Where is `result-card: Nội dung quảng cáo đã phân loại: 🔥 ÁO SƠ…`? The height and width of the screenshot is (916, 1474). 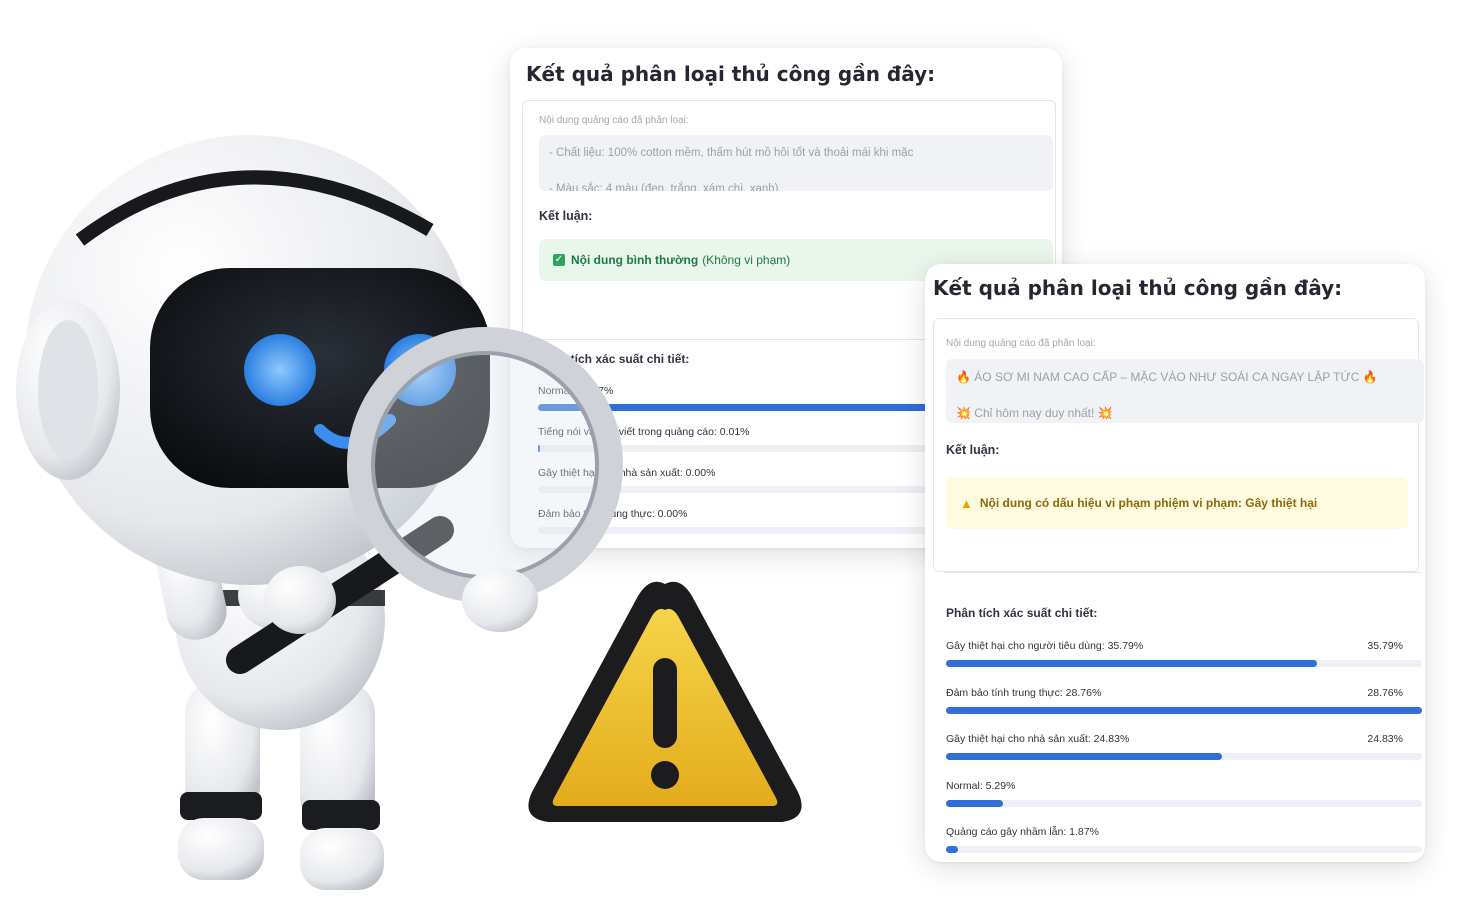
result-card: Nội dung quảng cáo đã phân loại: 🔥 ÁO SƠ… is located at coordinates (1178, 445).